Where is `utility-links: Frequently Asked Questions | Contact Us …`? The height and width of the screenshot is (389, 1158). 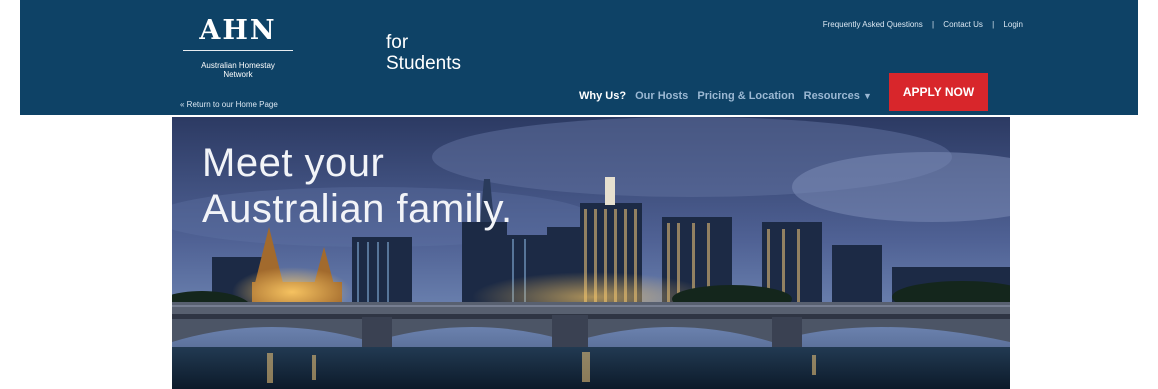
utility-links: Frequently Asked Questions | Contact Us … is located at coordinates (923, 24).